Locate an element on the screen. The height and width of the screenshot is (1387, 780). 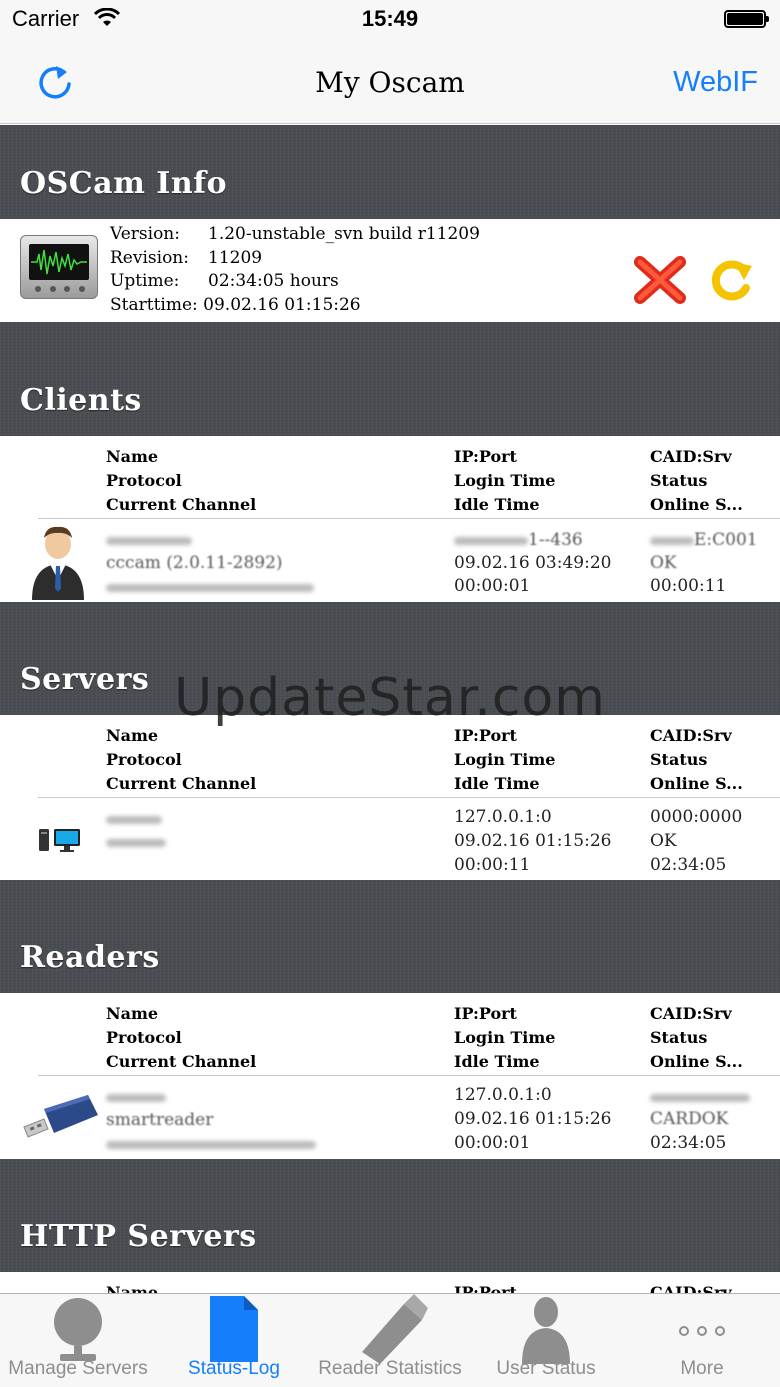
reader-protocol-cell: smartreader is located at coordinates (160, 1120).